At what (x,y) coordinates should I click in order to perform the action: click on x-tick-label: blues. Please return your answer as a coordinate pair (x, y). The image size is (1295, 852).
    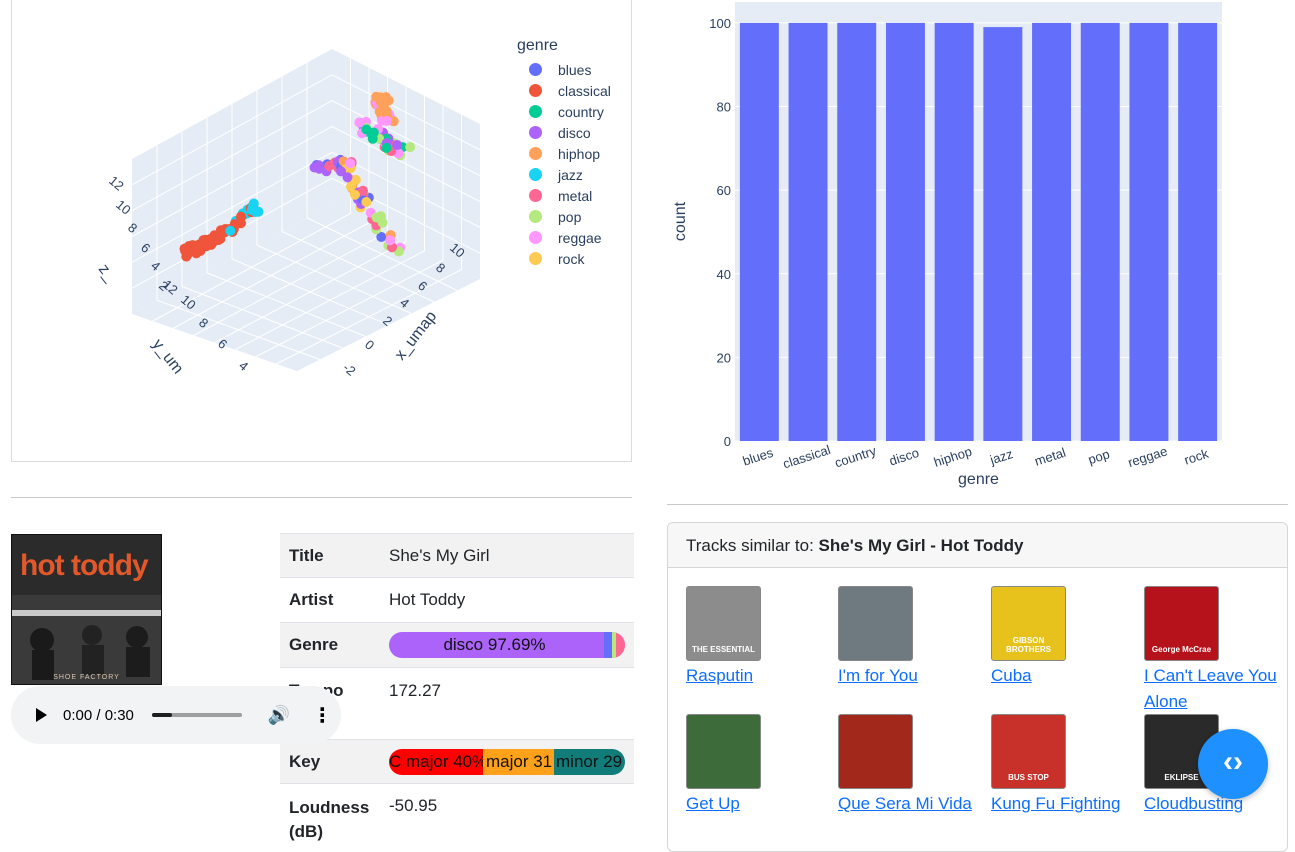
    Looking at the image, I should click on (758, 457).